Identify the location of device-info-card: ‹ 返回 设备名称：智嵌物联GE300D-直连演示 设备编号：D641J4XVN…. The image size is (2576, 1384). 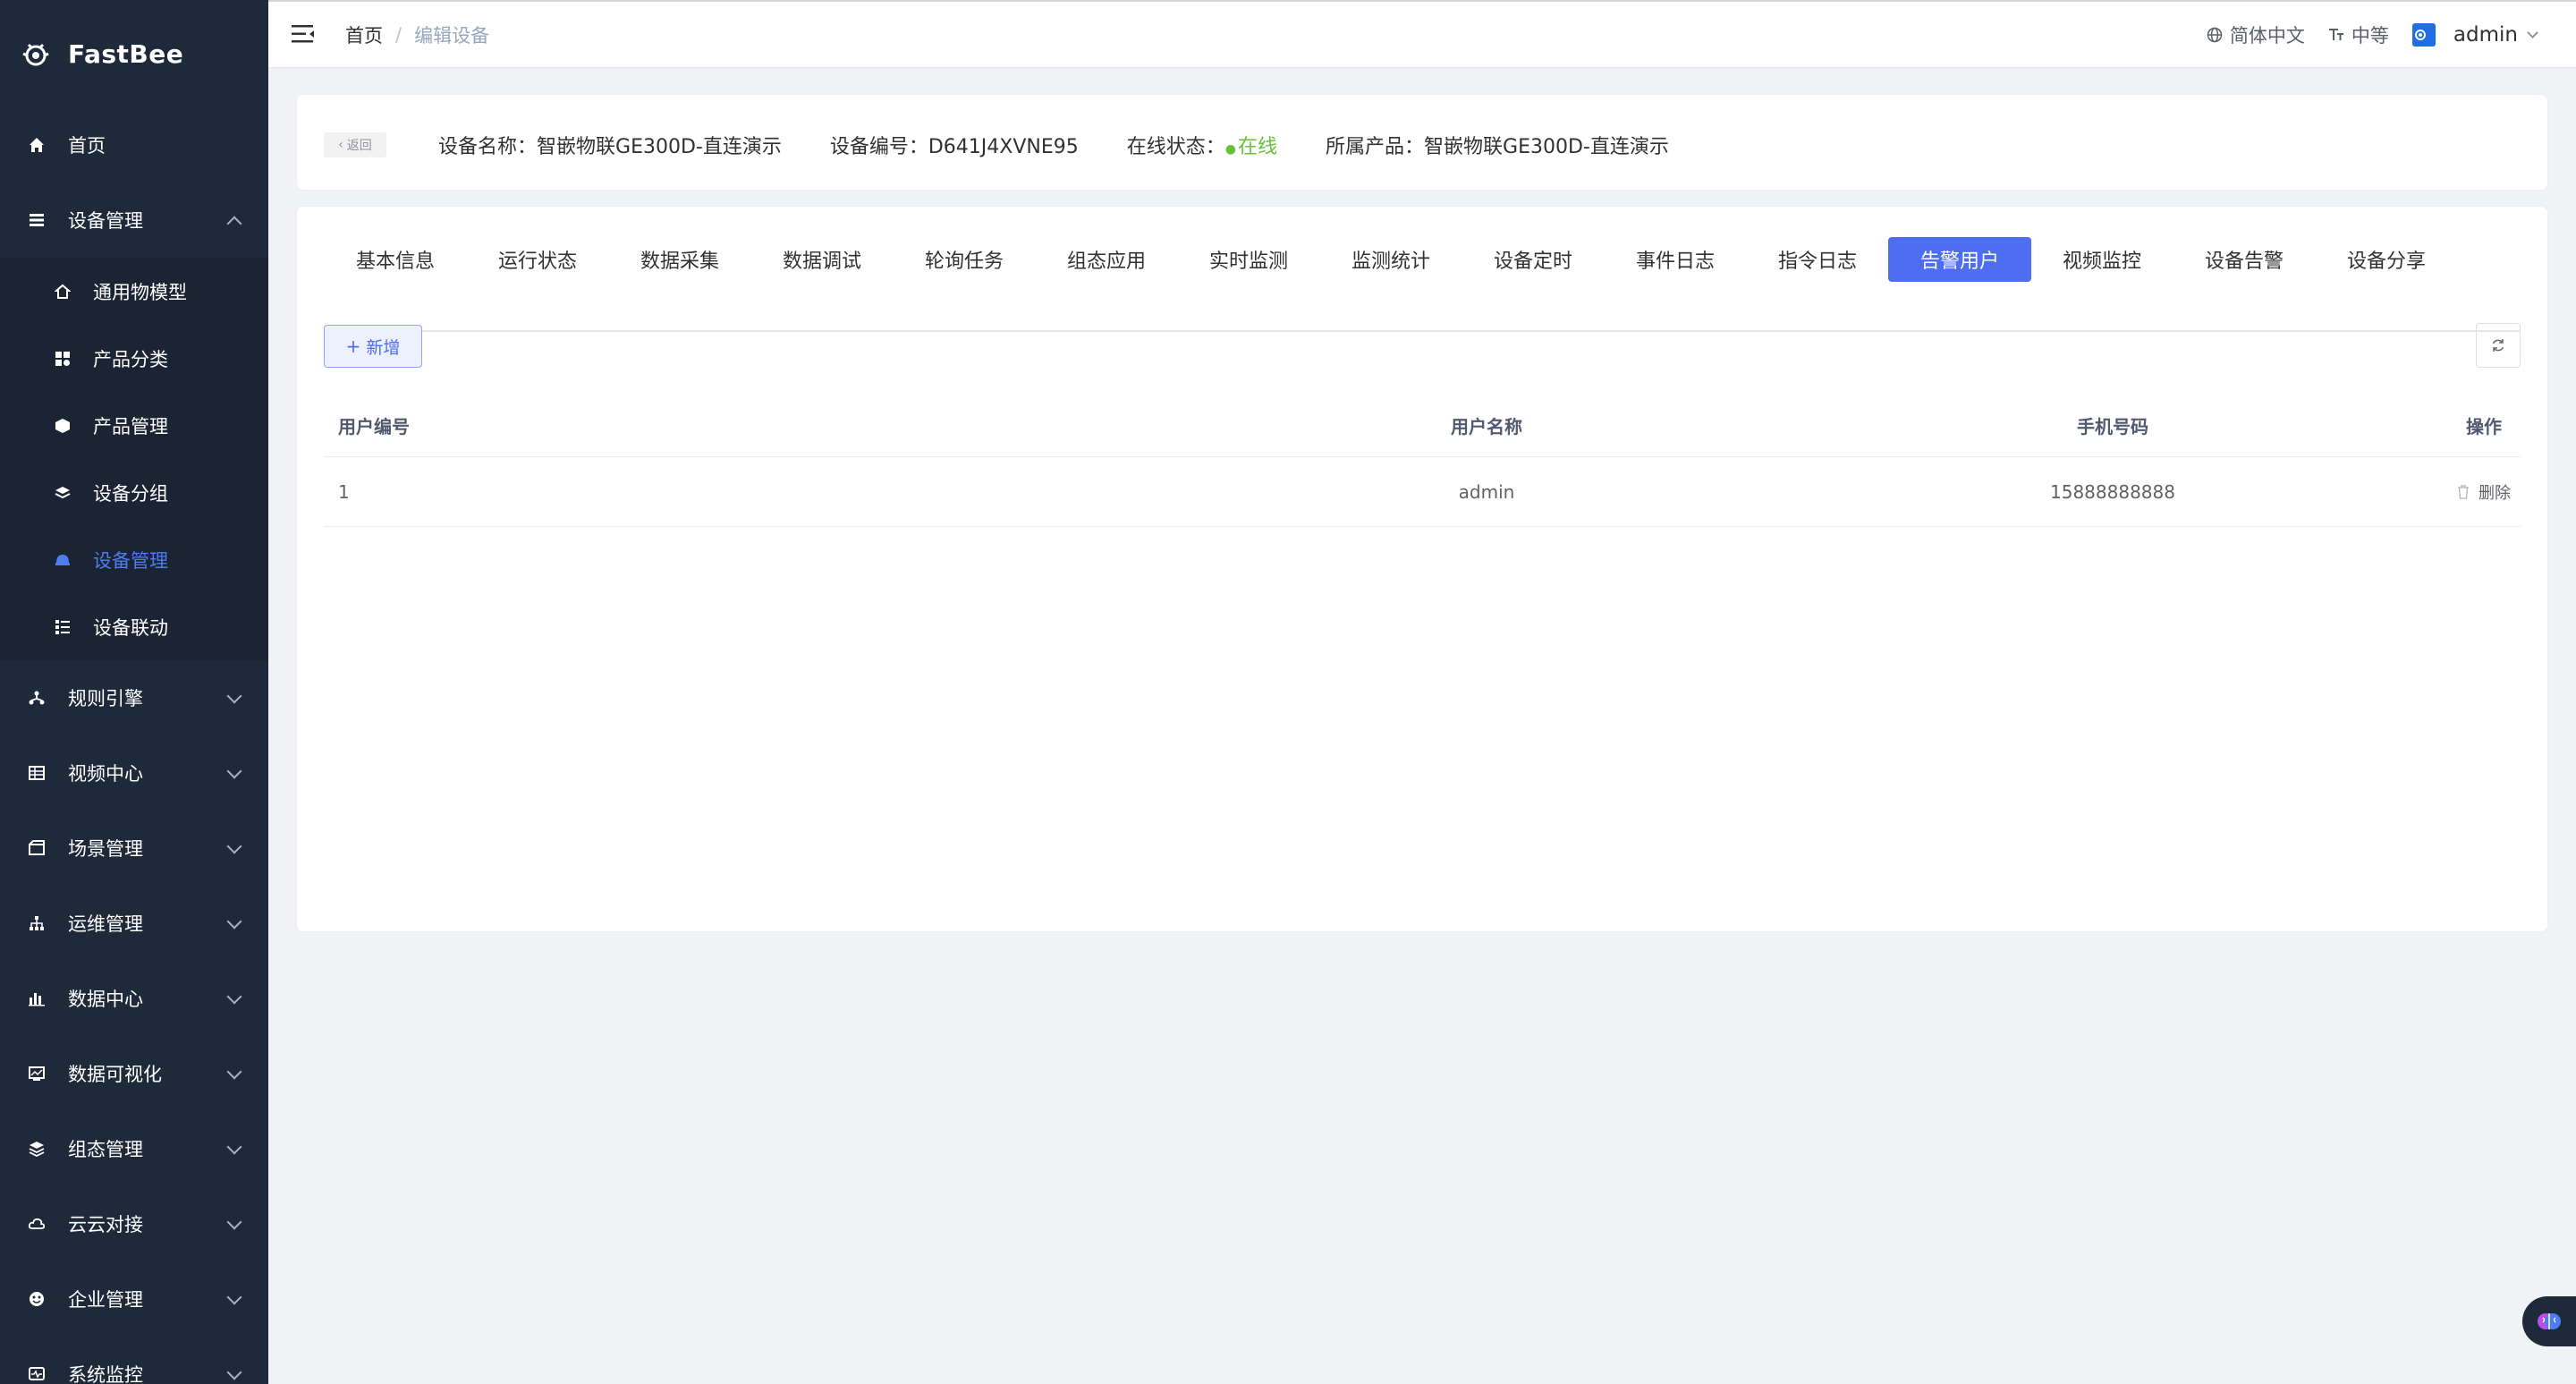
(1422, 142).